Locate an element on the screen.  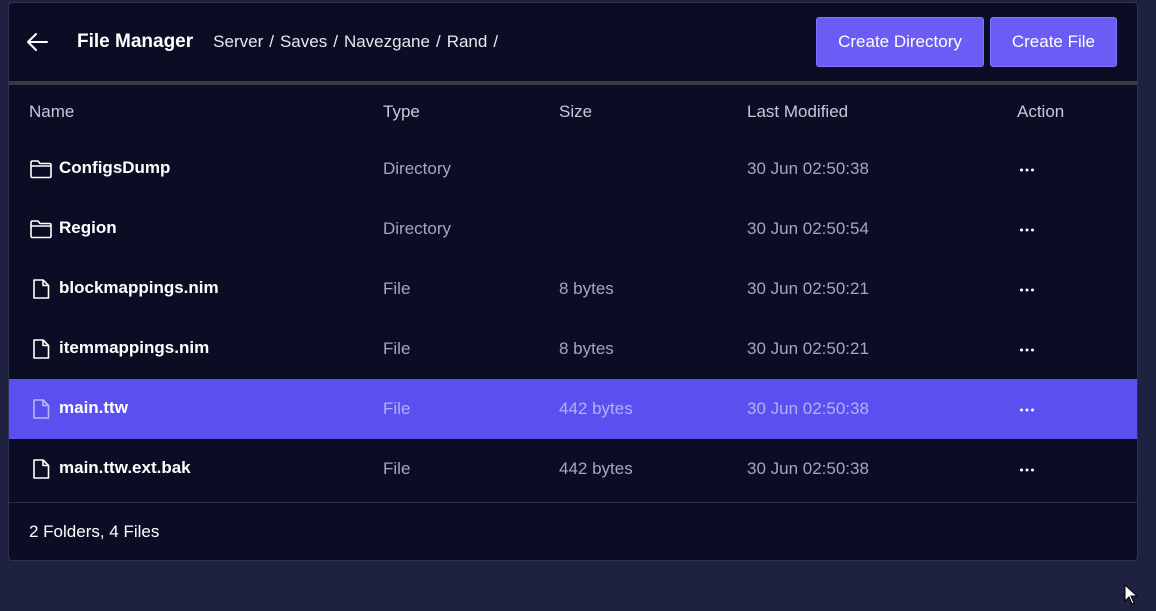
column-header-action: Action is located at coordinates (1041, 111).